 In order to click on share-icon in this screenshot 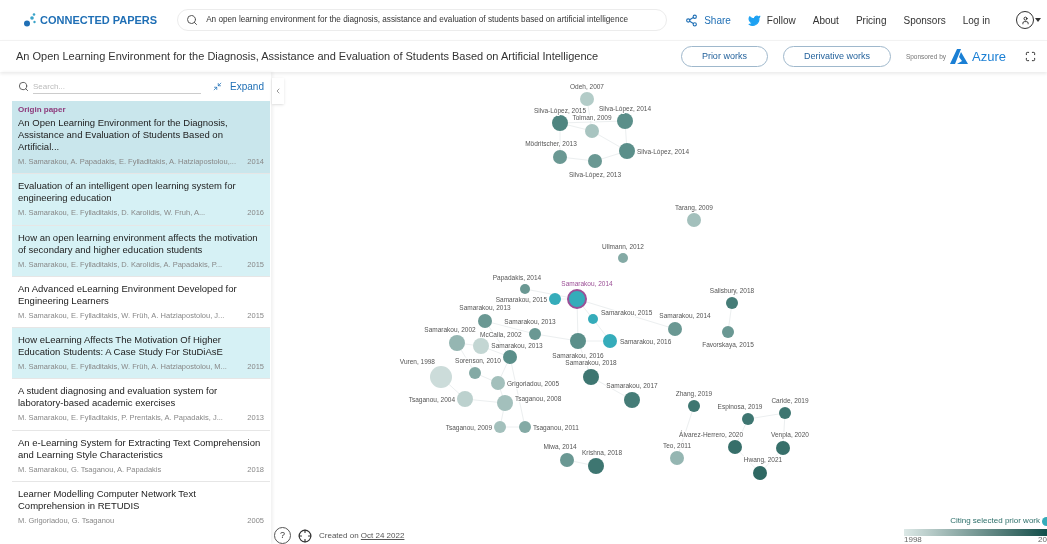, I will do `click(692, 20)`.